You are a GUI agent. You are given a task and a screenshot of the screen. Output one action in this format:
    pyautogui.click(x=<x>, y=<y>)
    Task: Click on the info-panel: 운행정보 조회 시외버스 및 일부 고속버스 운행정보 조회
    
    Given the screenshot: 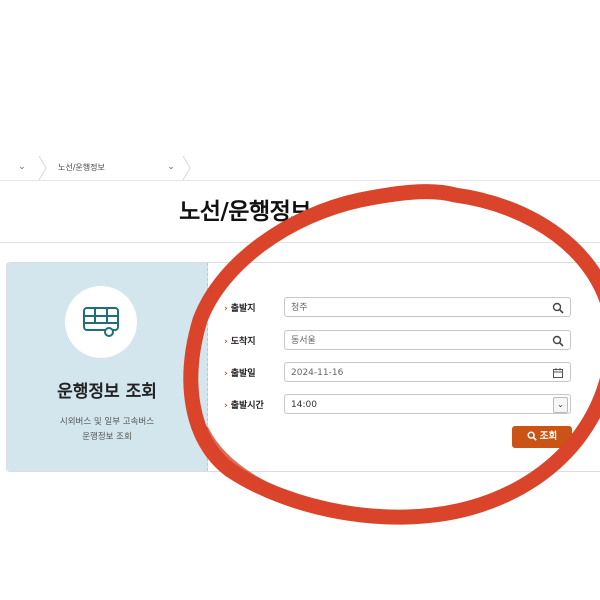 What is the action you would take?
    pyautogui.click(x=107, y=367)
    